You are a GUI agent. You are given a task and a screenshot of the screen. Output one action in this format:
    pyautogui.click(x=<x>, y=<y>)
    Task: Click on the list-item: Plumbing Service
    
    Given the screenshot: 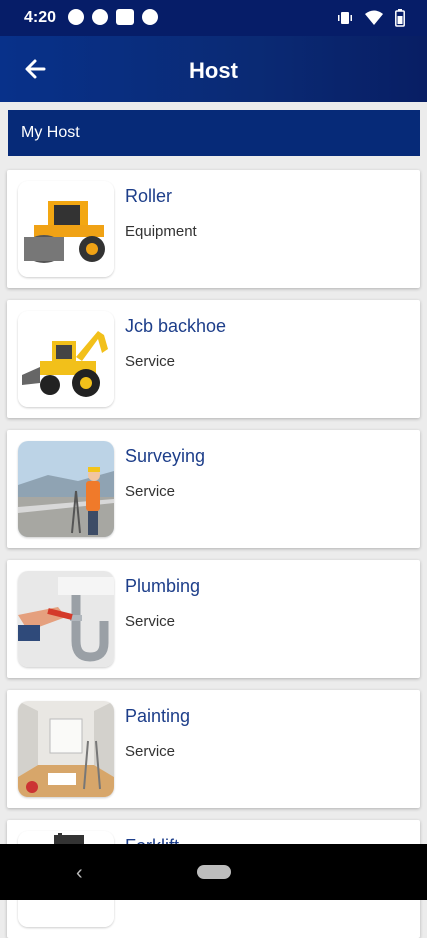 What is the action you would take?
    pyautogui.click(x=213, y=619)
    